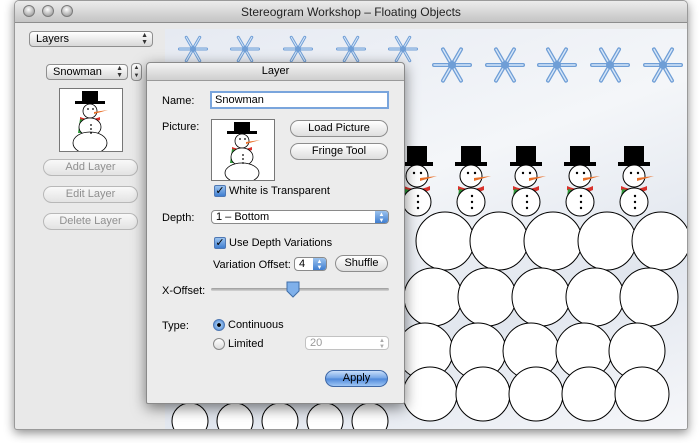 This screenshot has height=443, width=700. I want to click on depth-variations-checkbox: ✓, so click(220, 243).